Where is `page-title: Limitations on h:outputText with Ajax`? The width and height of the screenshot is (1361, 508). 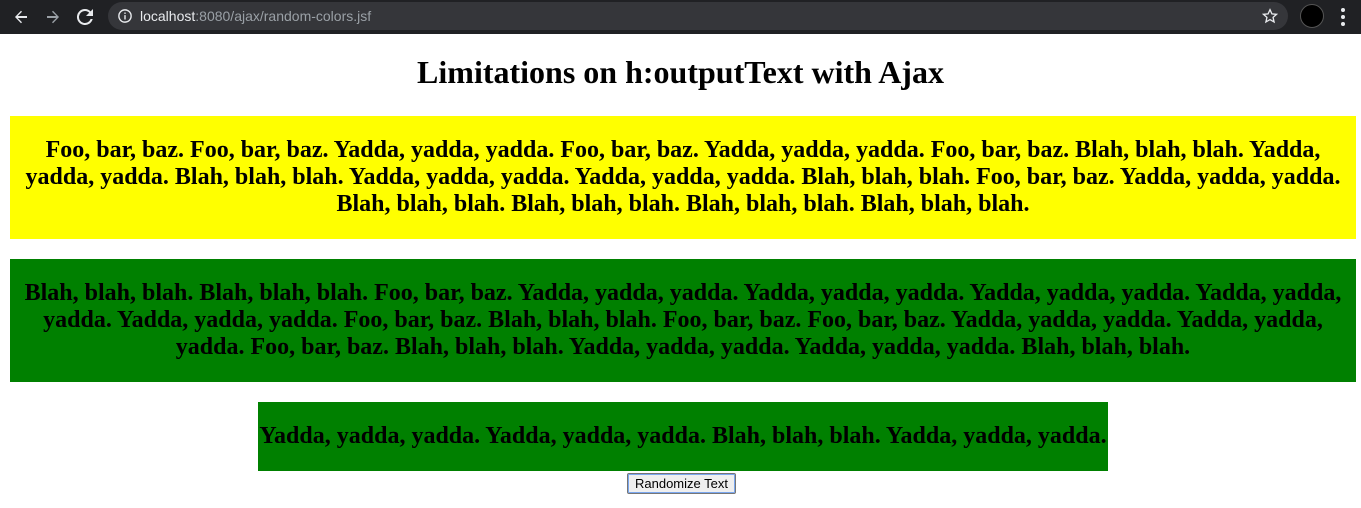 page-title: Limitations on h:outputText with Ajax is located at coordinates (680, 72).